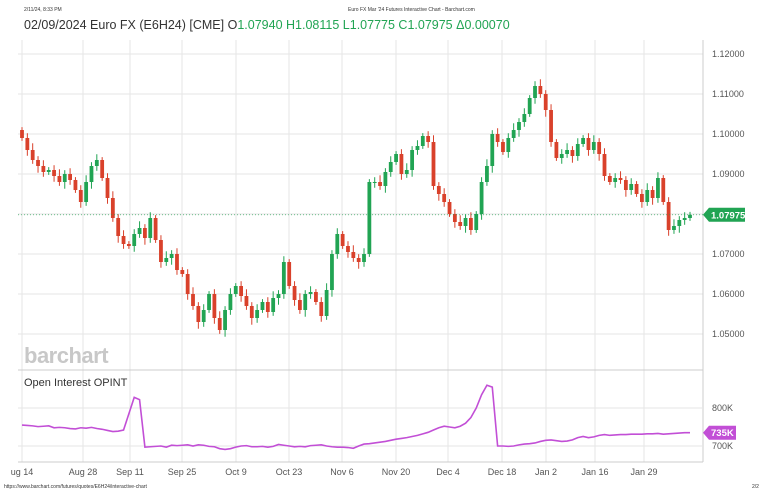 The width and height of the screenshot is (768, 497). I want to click on x-tick-label: Jan 29, so click(643, 472).